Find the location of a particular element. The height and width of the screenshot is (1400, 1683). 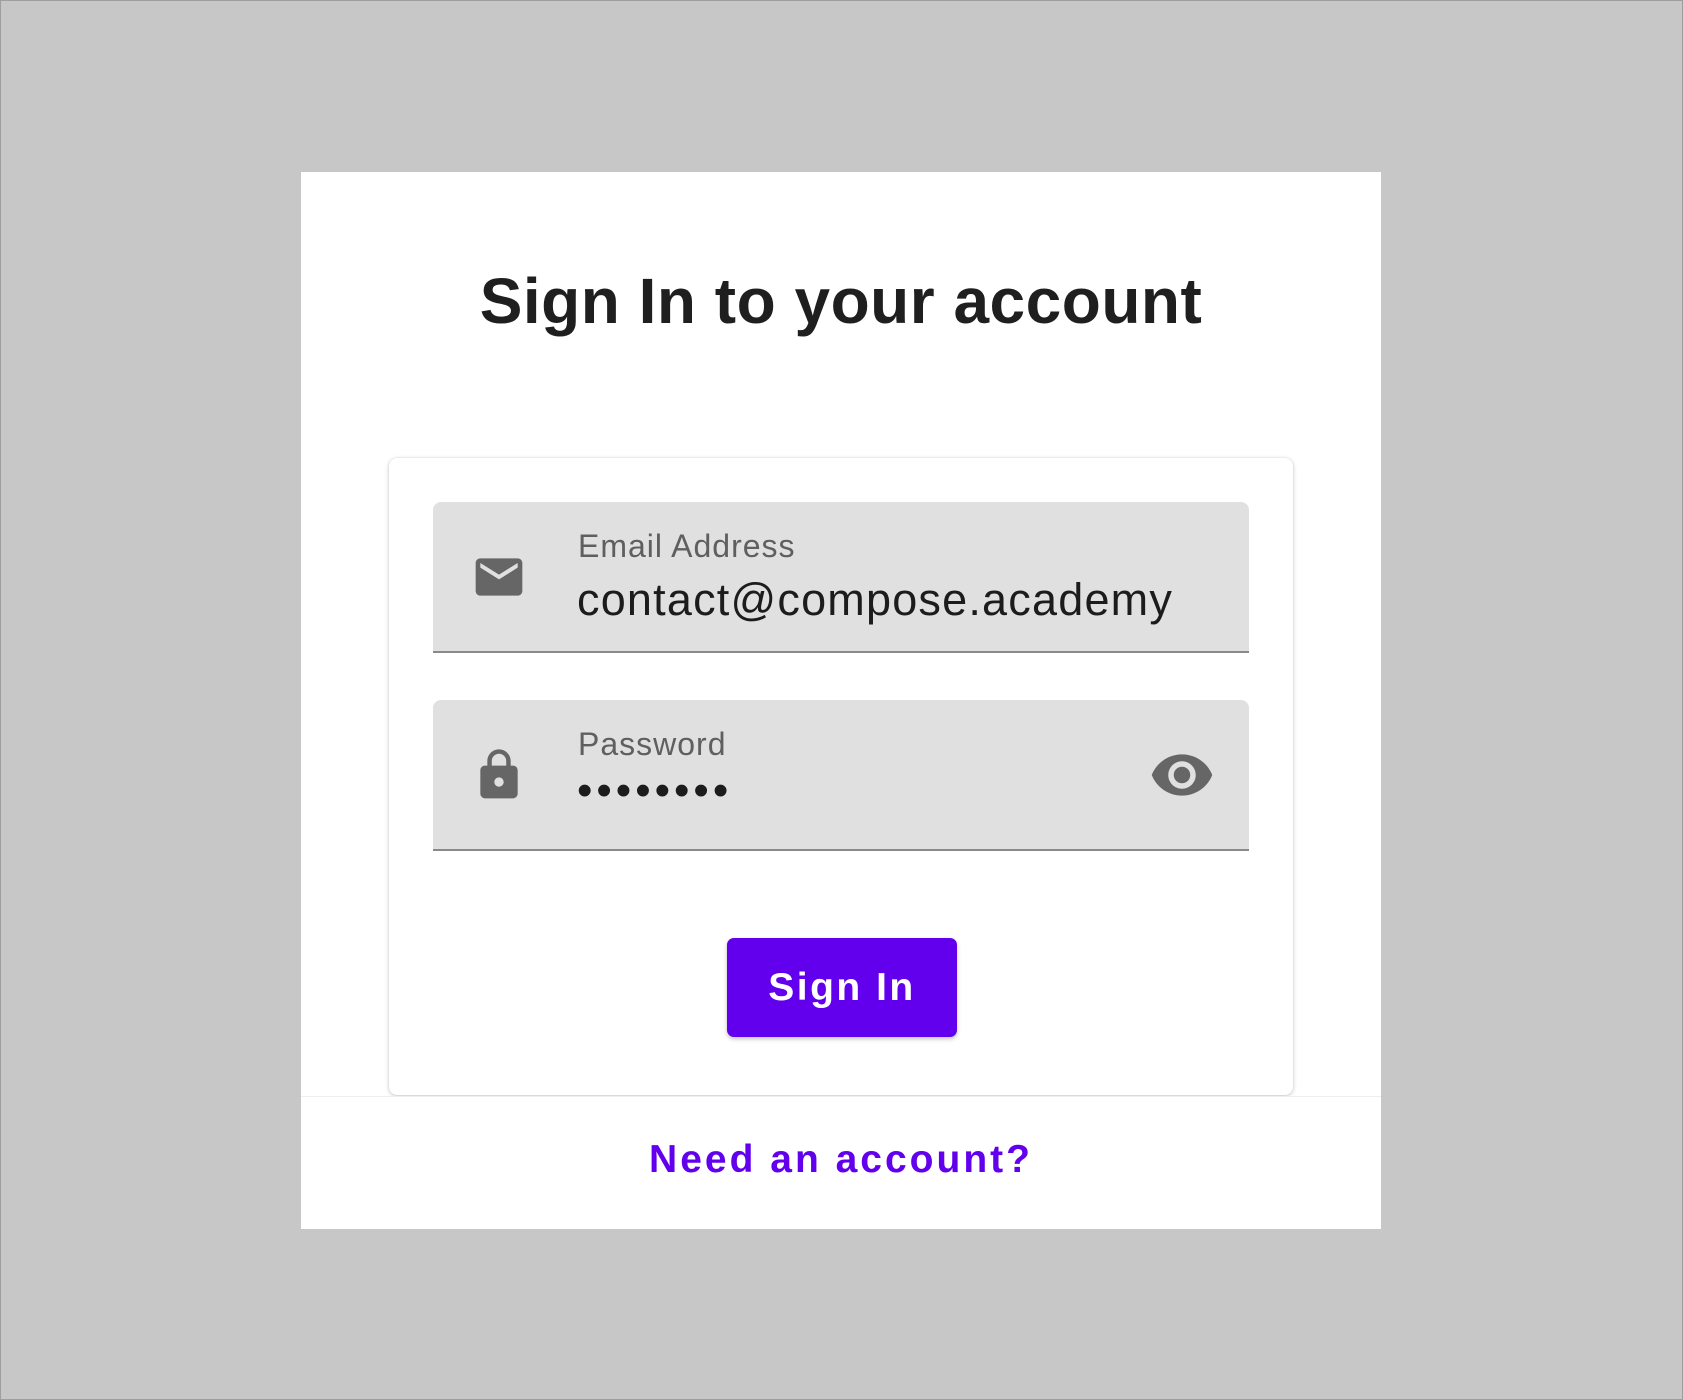

mail-icon is located at coordinates (499, 577).